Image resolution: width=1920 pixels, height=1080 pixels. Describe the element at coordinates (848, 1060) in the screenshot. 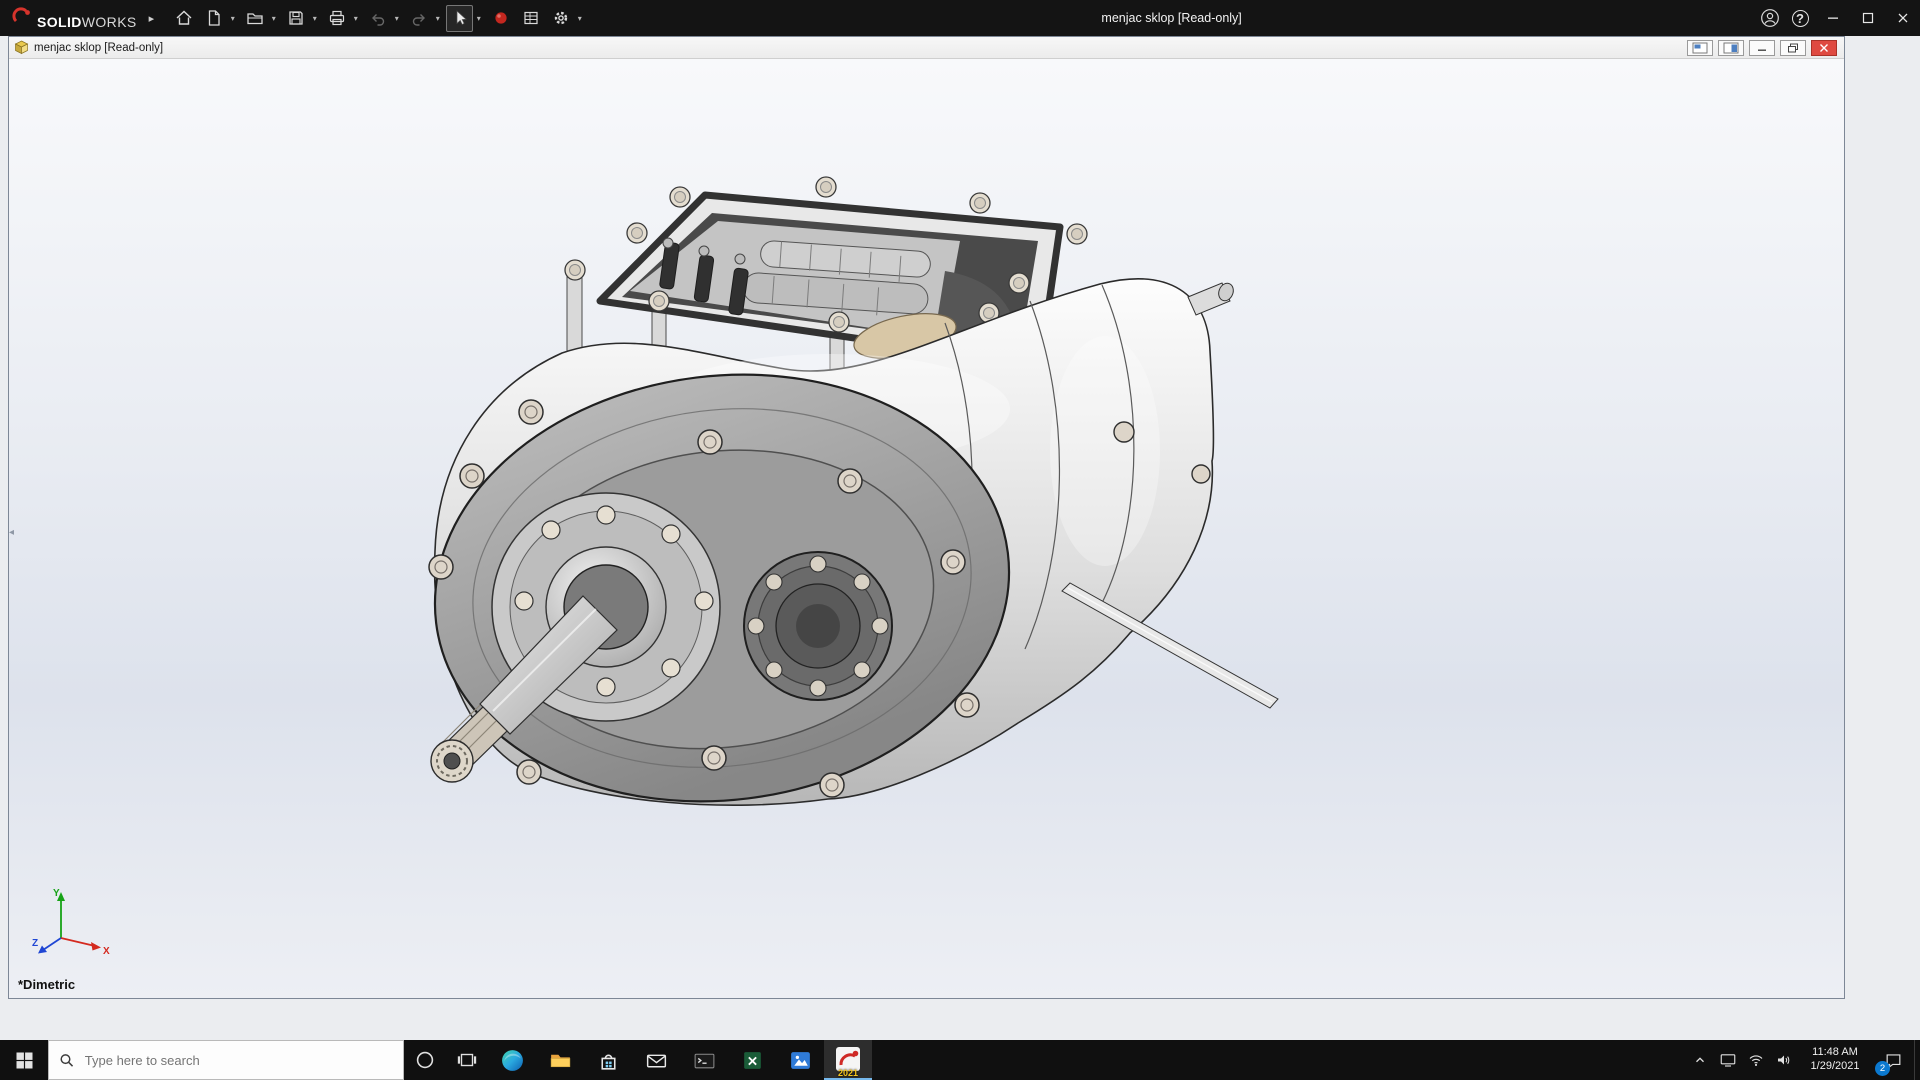

I see `taskbar-solidworks: 2021` at that location.